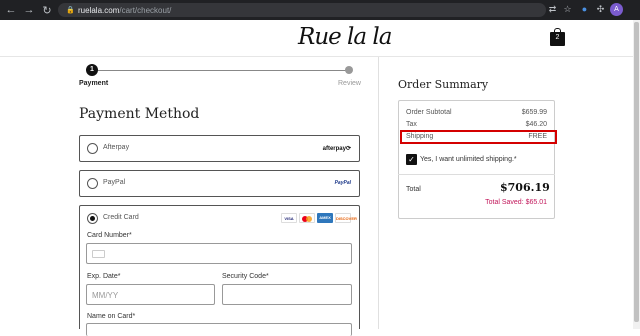  I want to click on step-payment-label: Payment, so click(94, 83).